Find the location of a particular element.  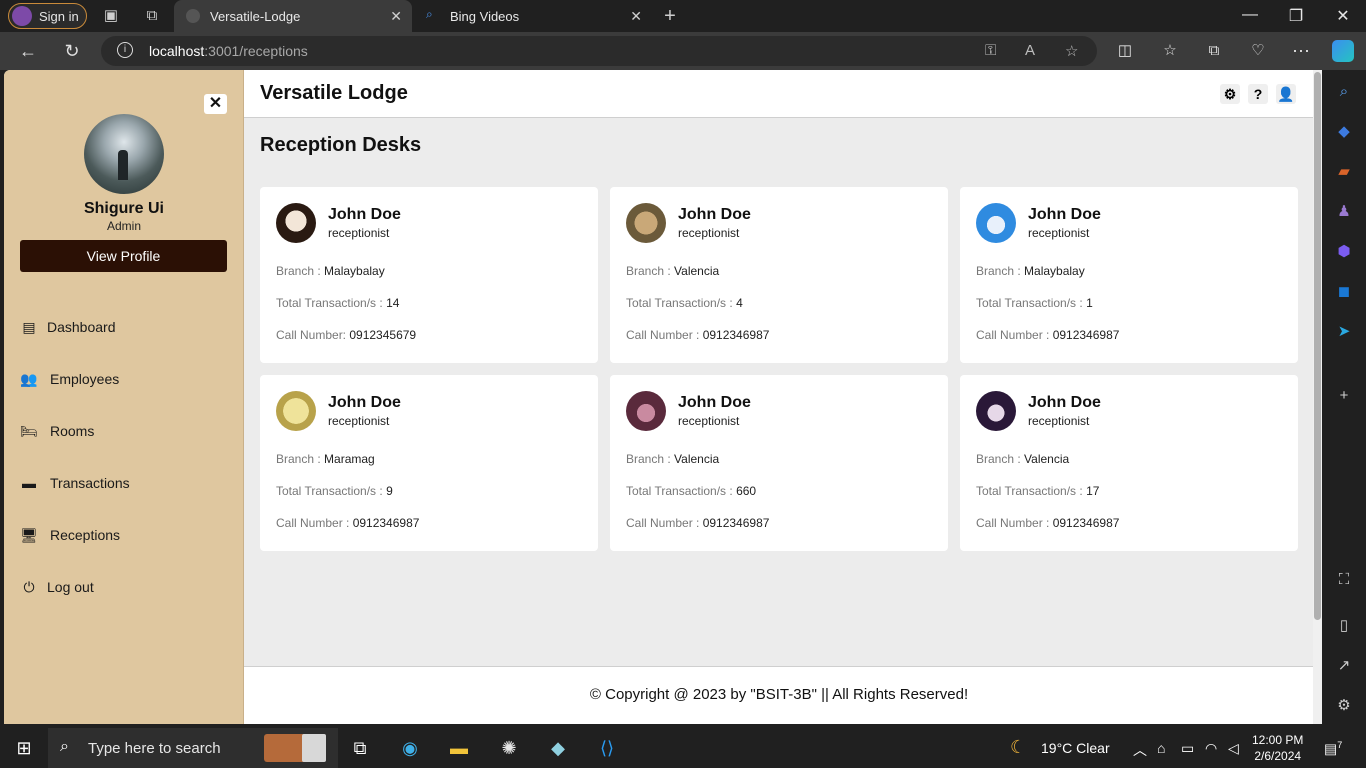

close-window-icon: ✕ is located at coordinates (1343, 16).